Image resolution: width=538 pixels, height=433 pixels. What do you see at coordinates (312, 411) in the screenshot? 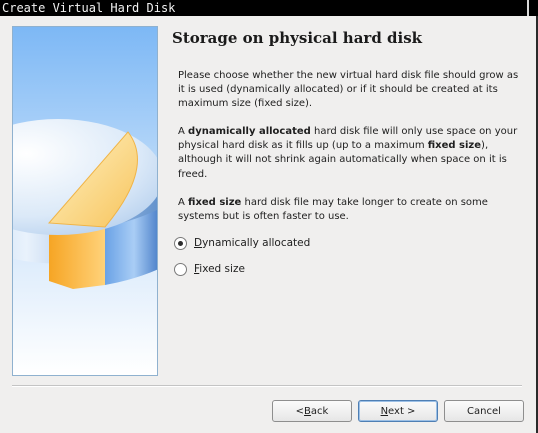
I see `back-button: < Back` at bounding box center [312, 411].